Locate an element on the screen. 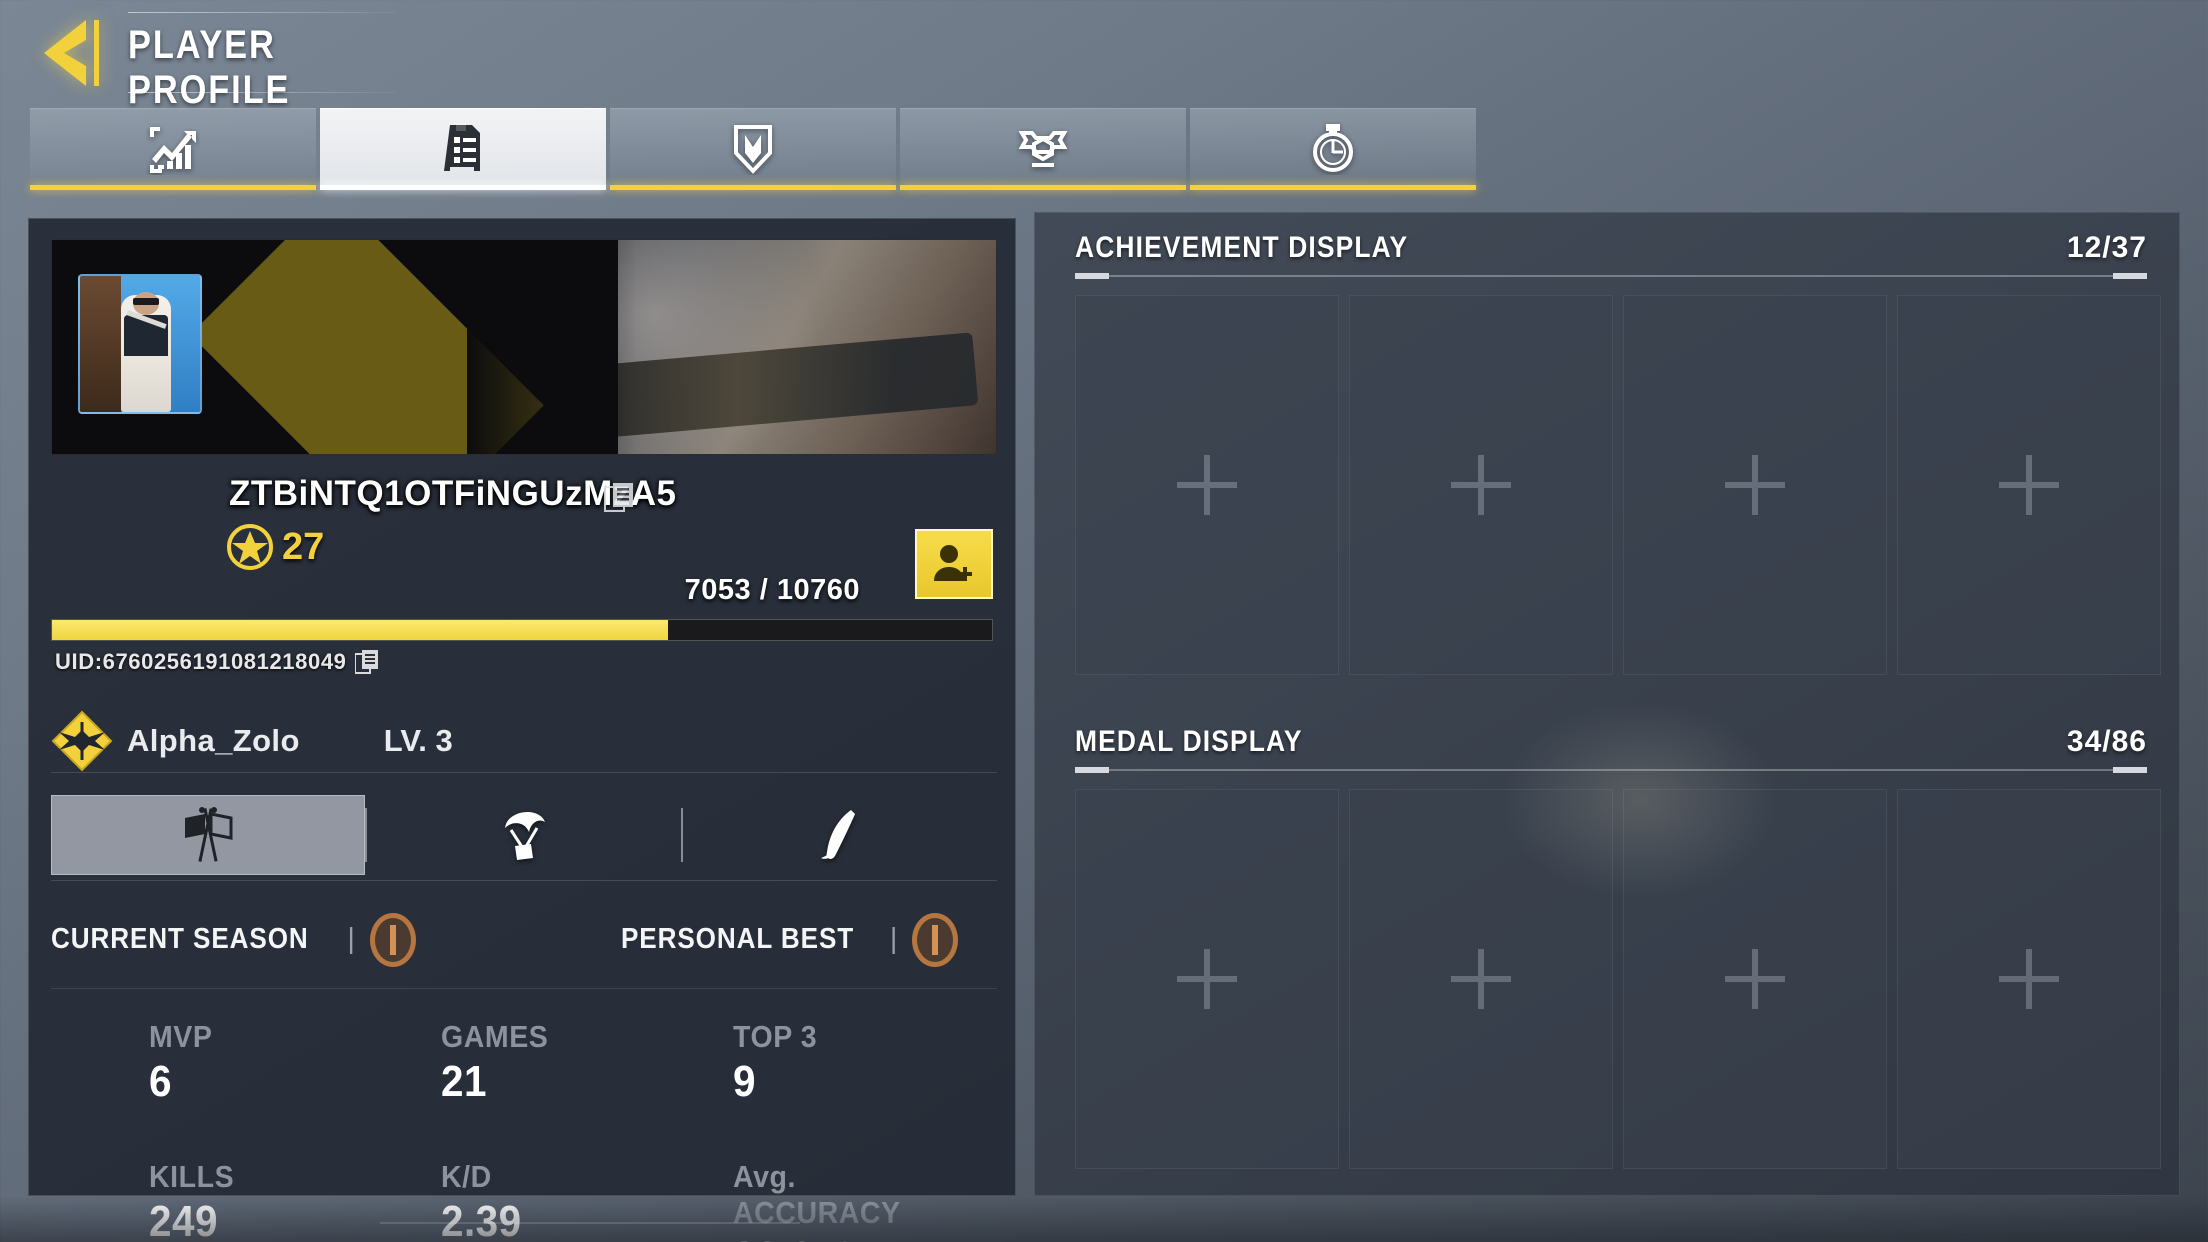 This screenshot has width=2208, height=1242. stat-label: GAMES is located at coordinates (495, 1036).